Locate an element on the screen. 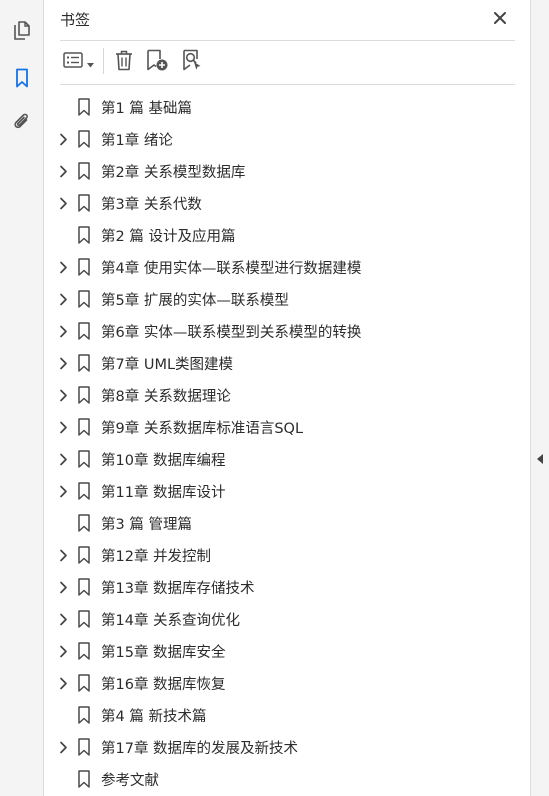 Image resolution: width=549 pixels, height=796 pixels. new-bookmark-button is located at coordinates (157, 62).